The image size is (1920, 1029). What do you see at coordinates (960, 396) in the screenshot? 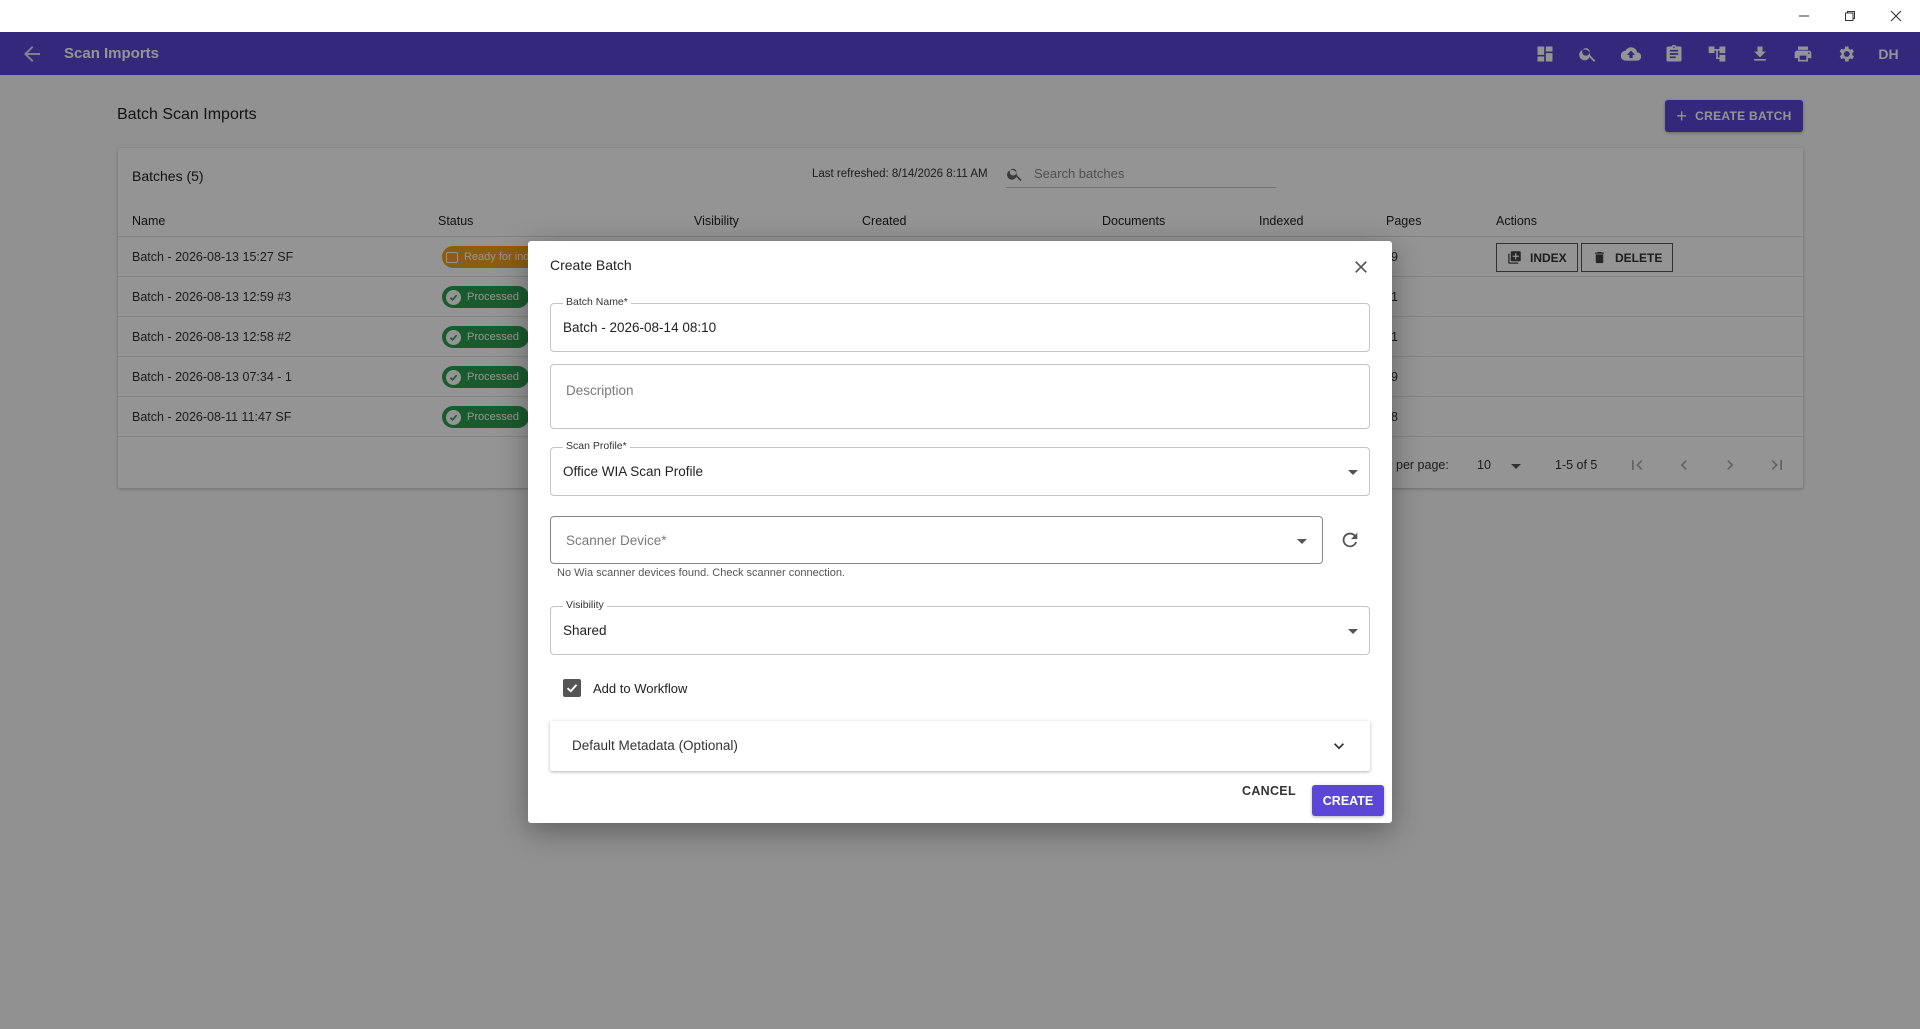
I see `description-field: Description` at bounding box center [960, 396].